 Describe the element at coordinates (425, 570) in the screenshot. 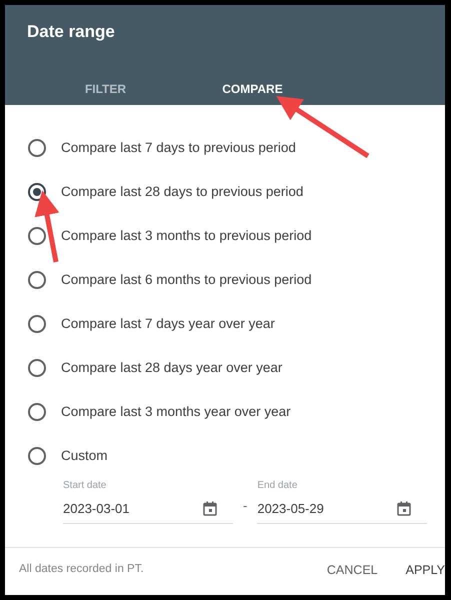

I see `apply-button: APPLY` at that location.